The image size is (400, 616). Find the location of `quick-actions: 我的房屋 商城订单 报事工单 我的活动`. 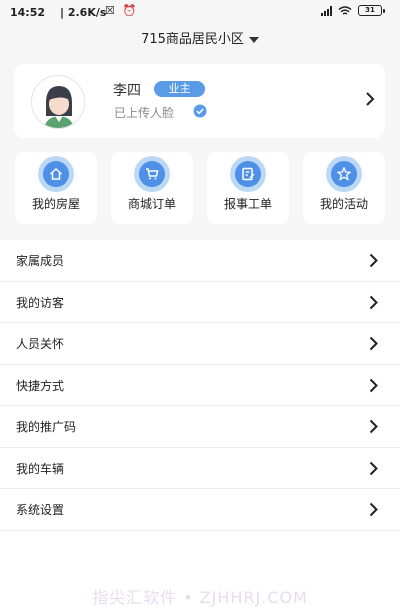

quick-actions: 我的房屋 商城订单 报事工单 我的活动 is located at coordinates (200, 188).